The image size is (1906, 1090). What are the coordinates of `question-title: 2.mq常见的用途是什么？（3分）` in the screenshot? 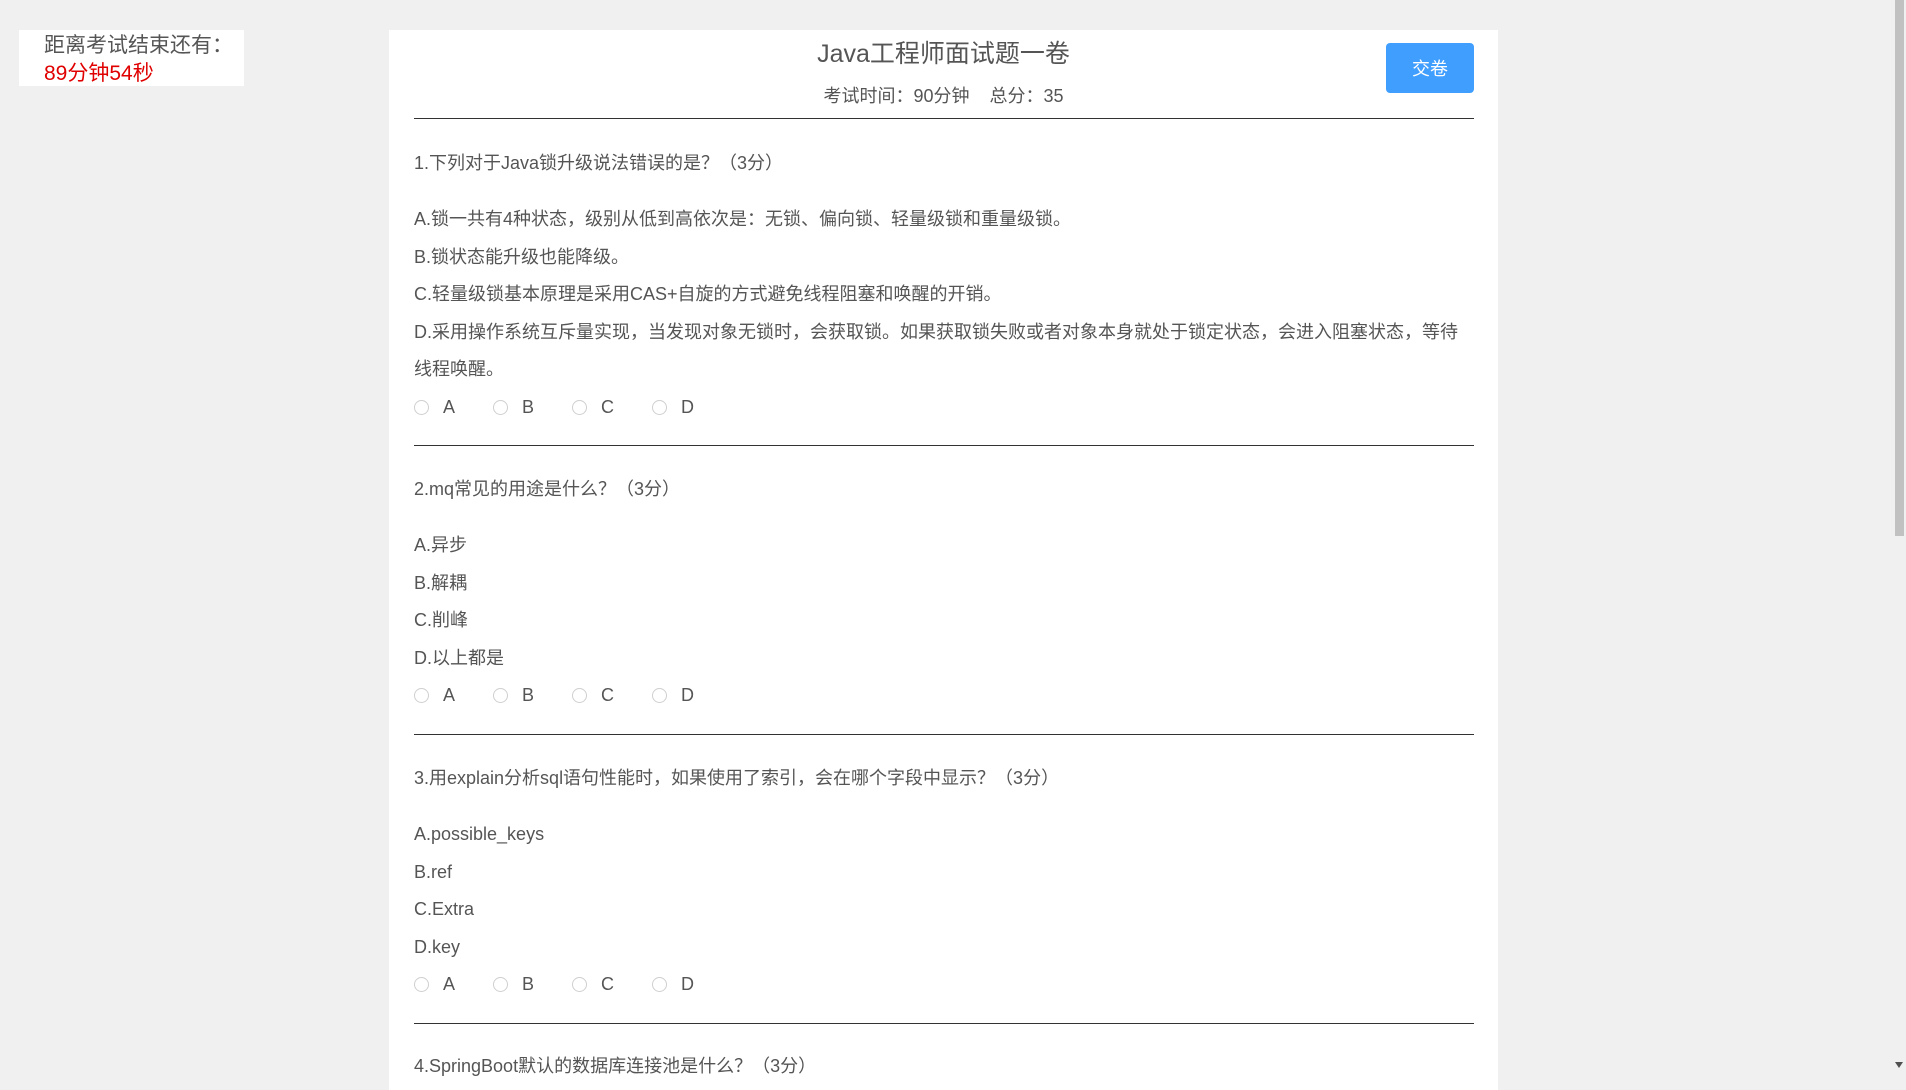 It's located at (547, 489).